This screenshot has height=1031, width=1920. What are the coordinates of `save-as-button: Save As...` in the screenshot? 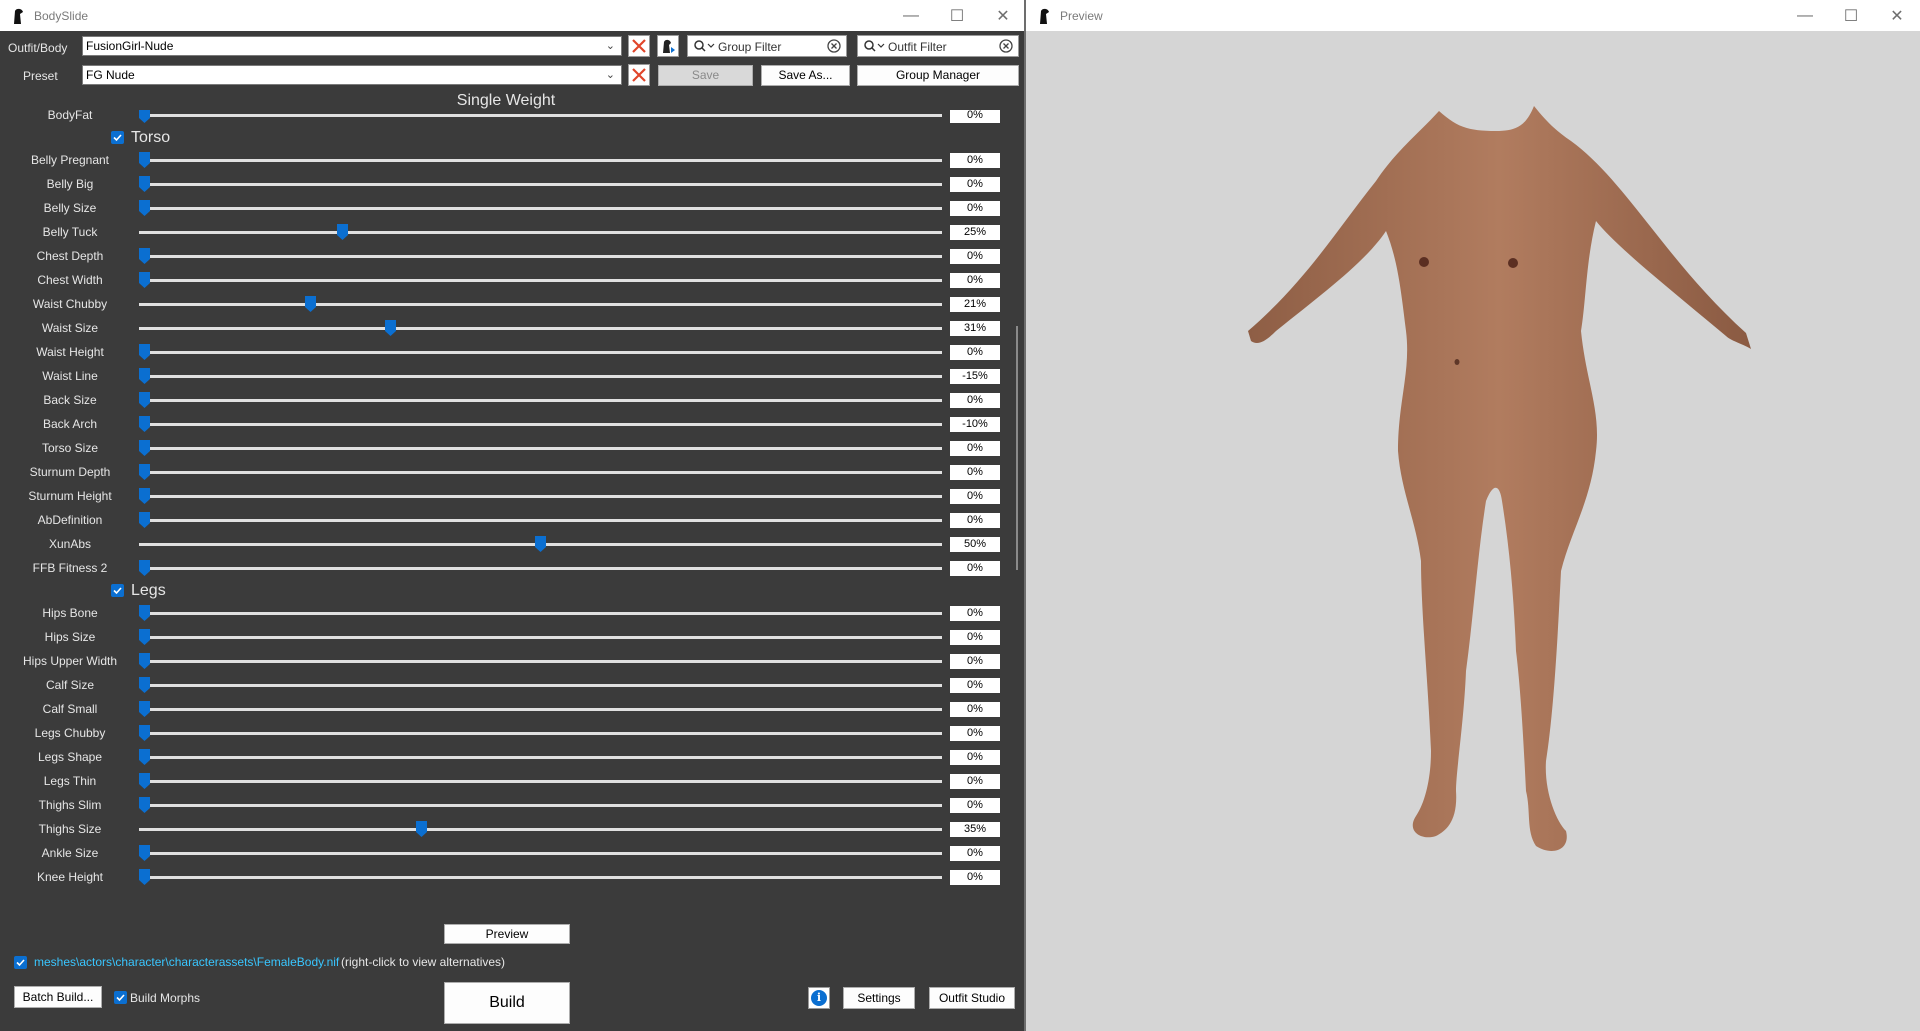 It's located at (805, 75).